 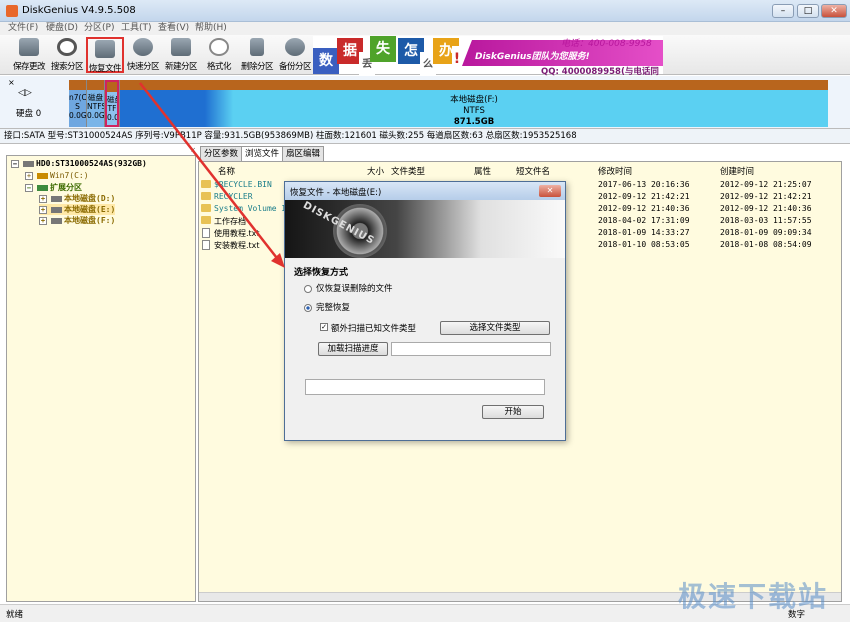 I want to click on dialog-title-bar: 恢复文件 - 本地磁盘(E:) ✕, so click(x=425, y=191).